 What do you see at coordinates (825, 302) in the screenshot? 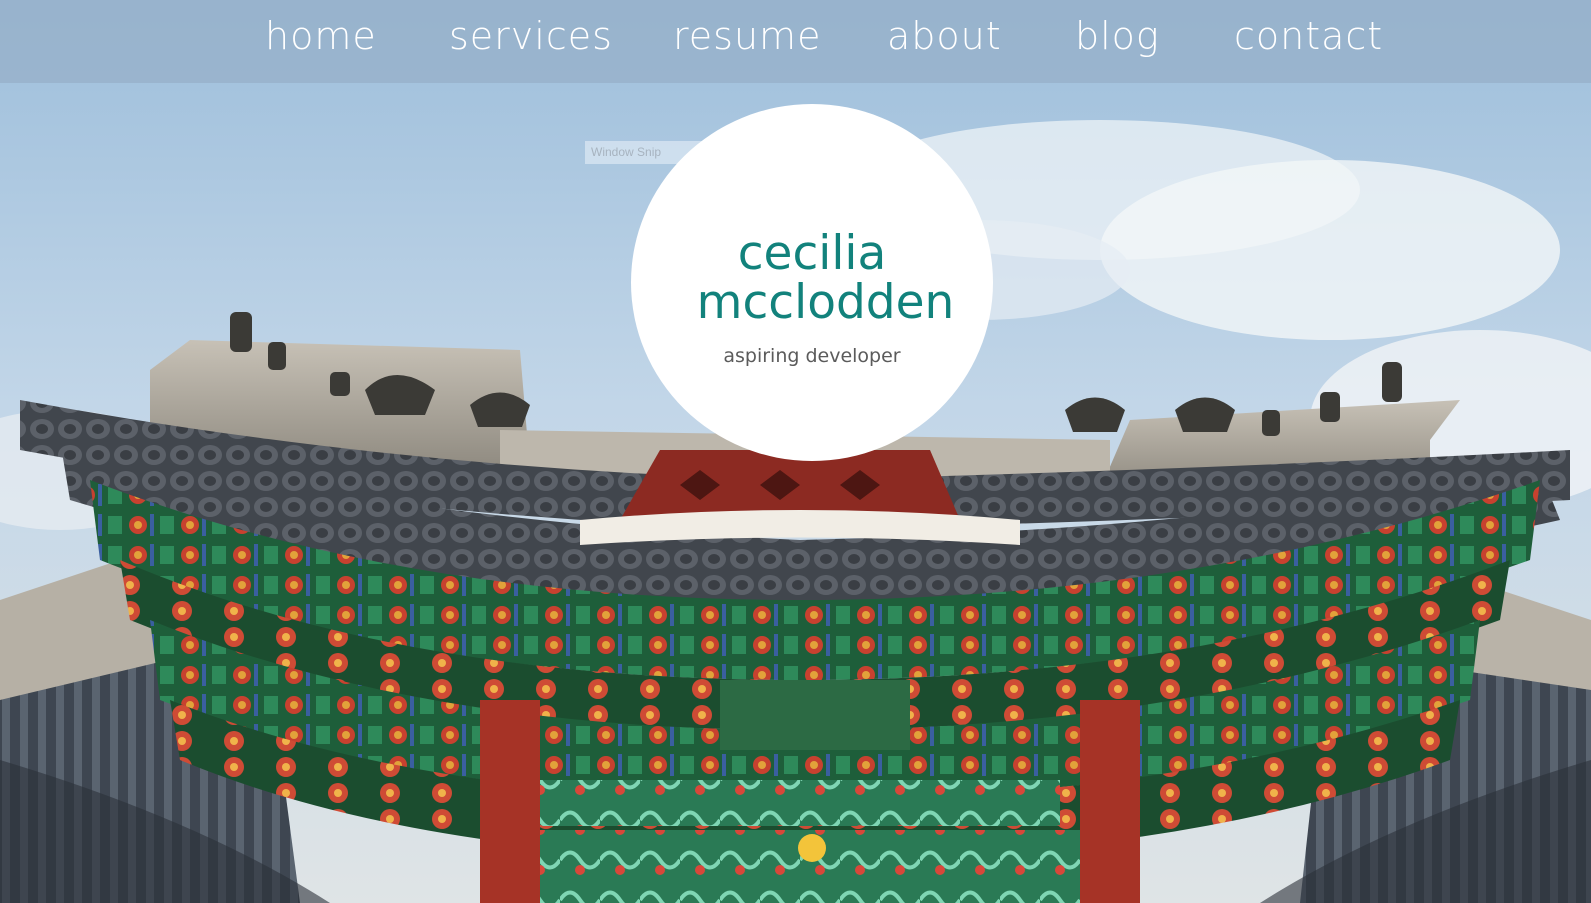
I see `profile-last-name: mcclodden` at bounding box center [825, 302].